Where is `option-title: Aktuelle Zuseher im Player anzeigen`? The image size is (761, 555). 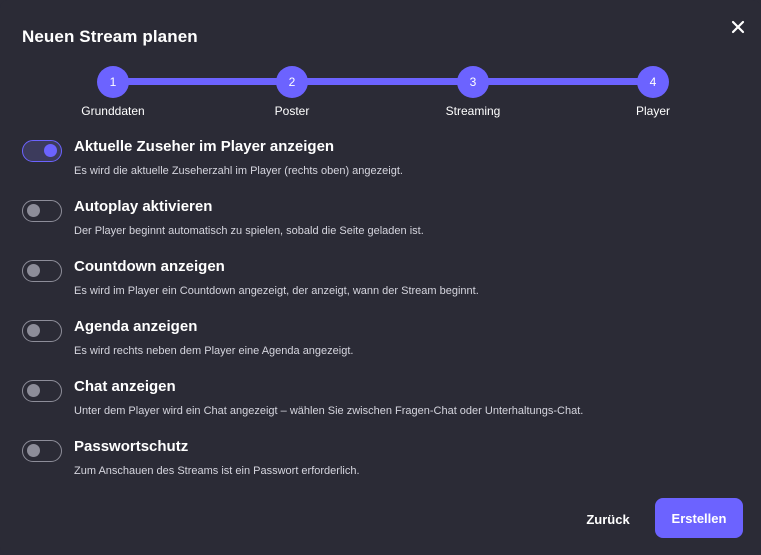
option-title: Aktuelle Zuseher im Player anzeigen is located at coordinates (204, 146).